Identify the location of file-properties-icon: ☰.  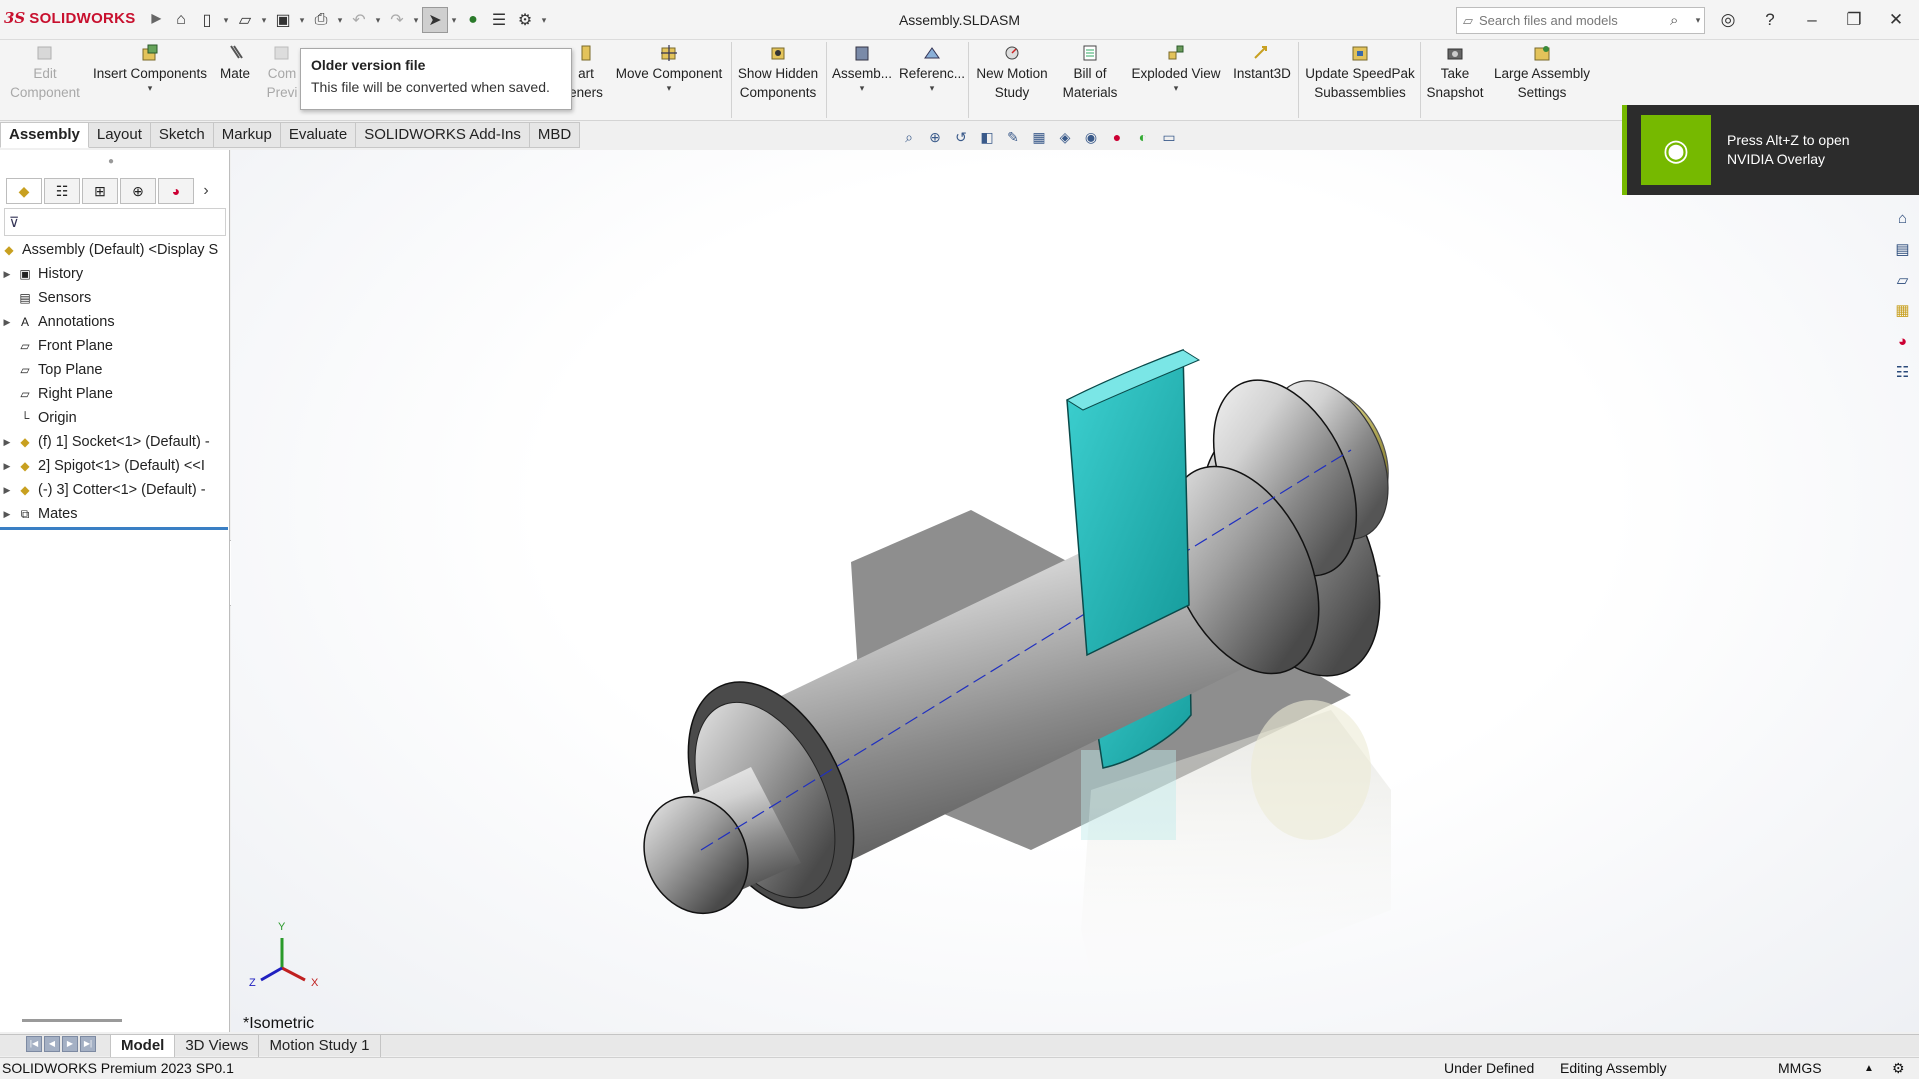
(499, 20).